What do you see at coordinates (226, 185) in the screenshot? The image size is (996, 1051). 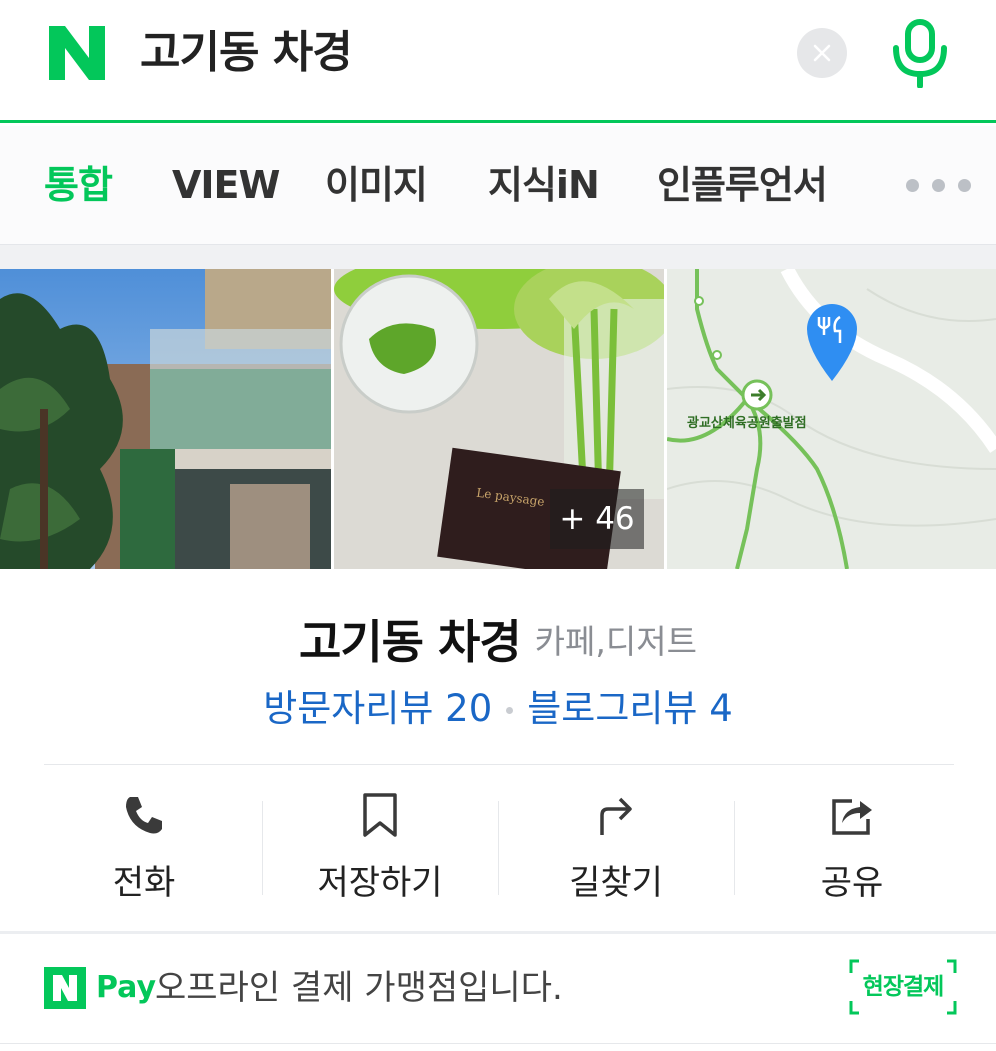 I see `tab-view: VIEW` at bounding box center [226, 185].